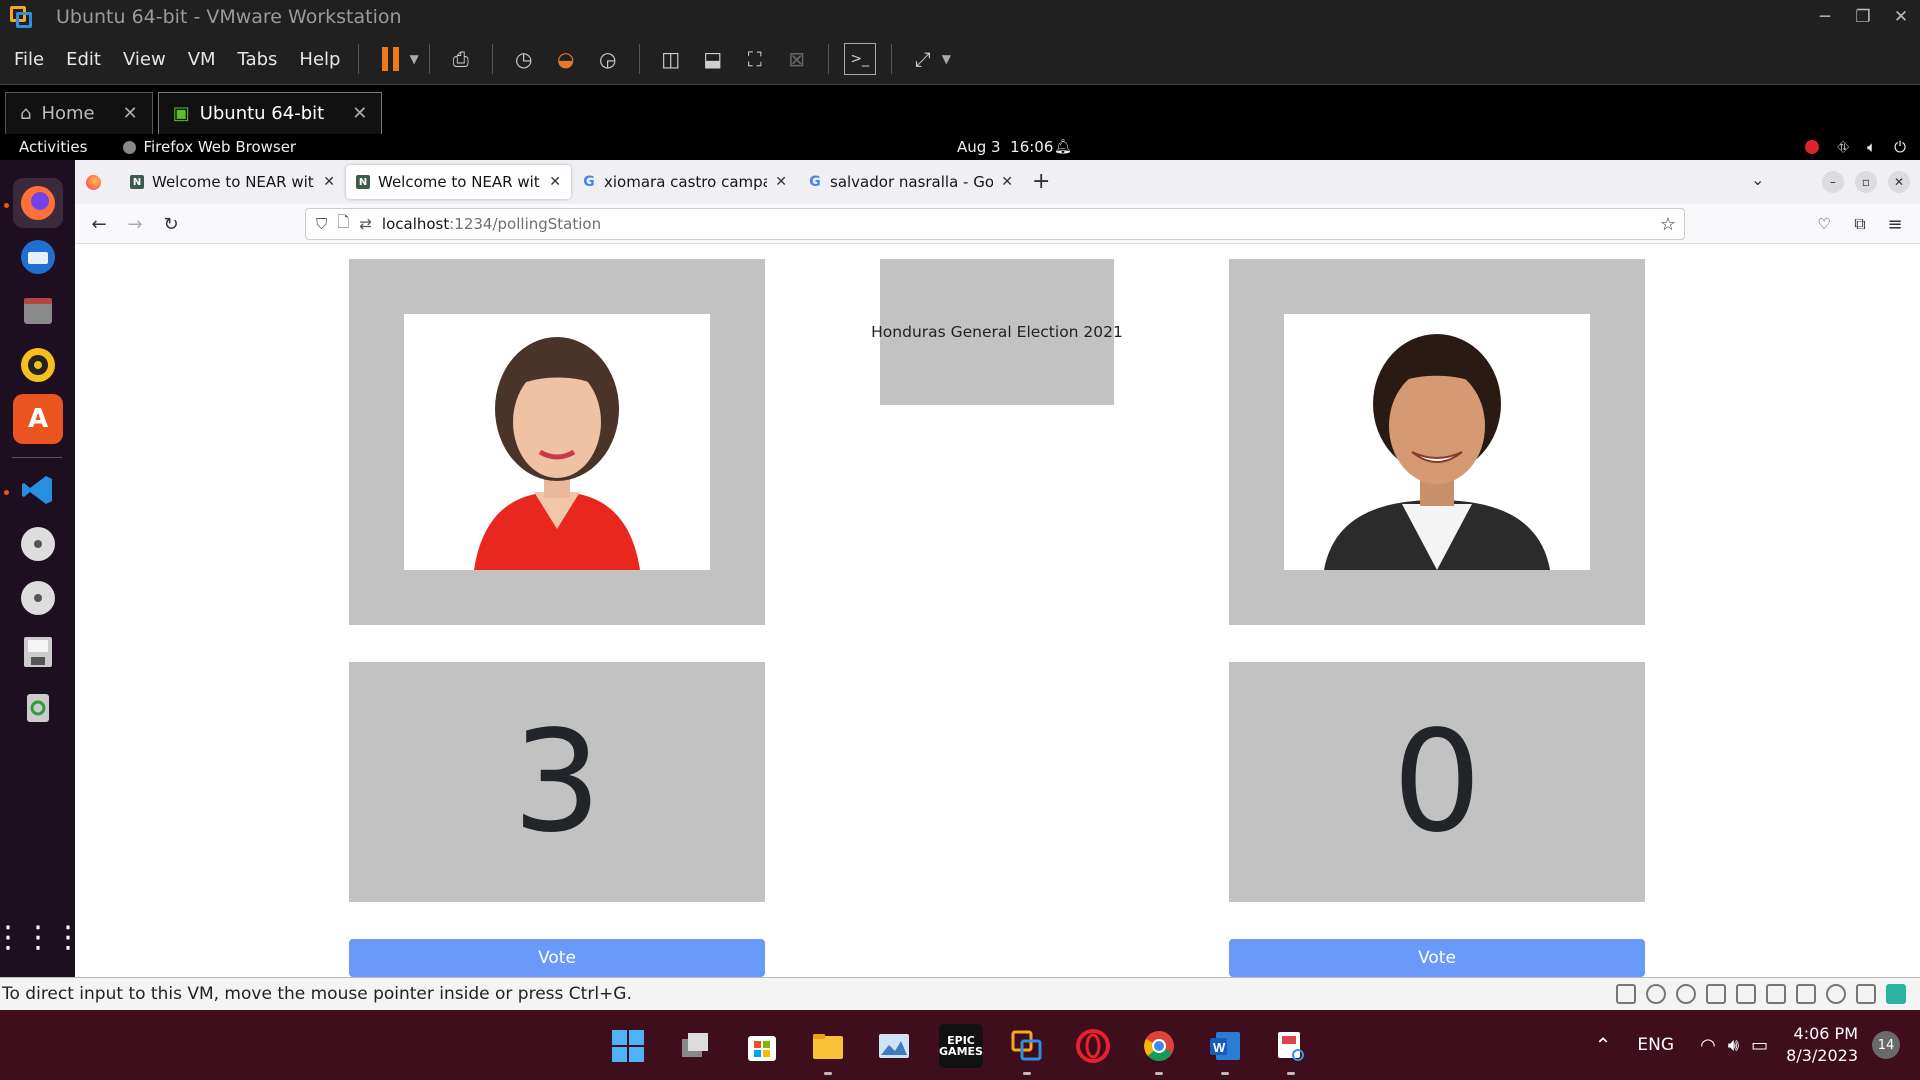 This screenshot has height=1080, width=1920. What do you see at coordinates (135, 224) in the screenshot?
I see `forward-icon: →` at bounding box center [135, 224].